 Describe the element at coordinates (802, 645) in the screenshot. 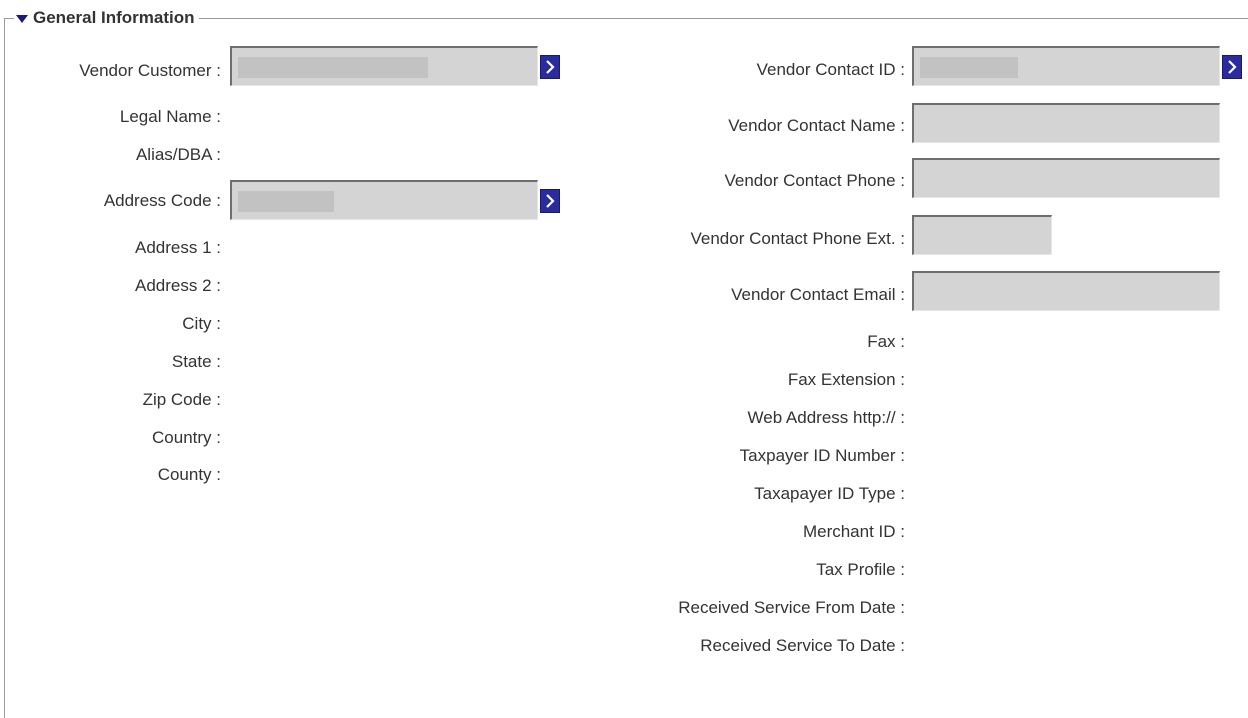

I see `received-service-to-date-label: Received Service To Date :` at that location.